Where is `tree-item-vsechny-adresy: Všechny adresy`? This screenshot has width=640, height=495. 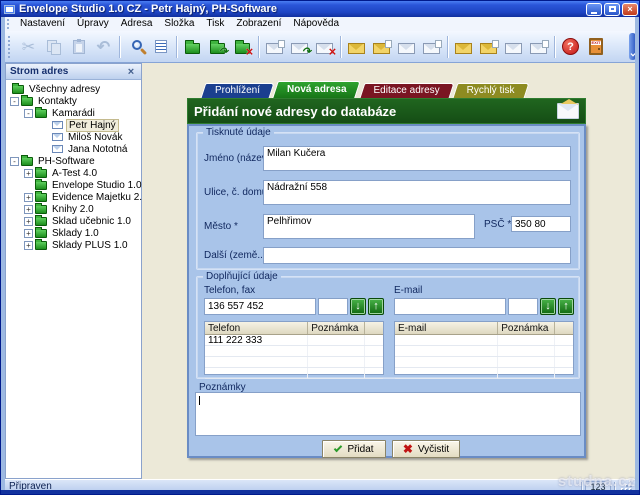
tree-item-vsechny-adresy: Všechny adresy is located at coordinates (73, 88).